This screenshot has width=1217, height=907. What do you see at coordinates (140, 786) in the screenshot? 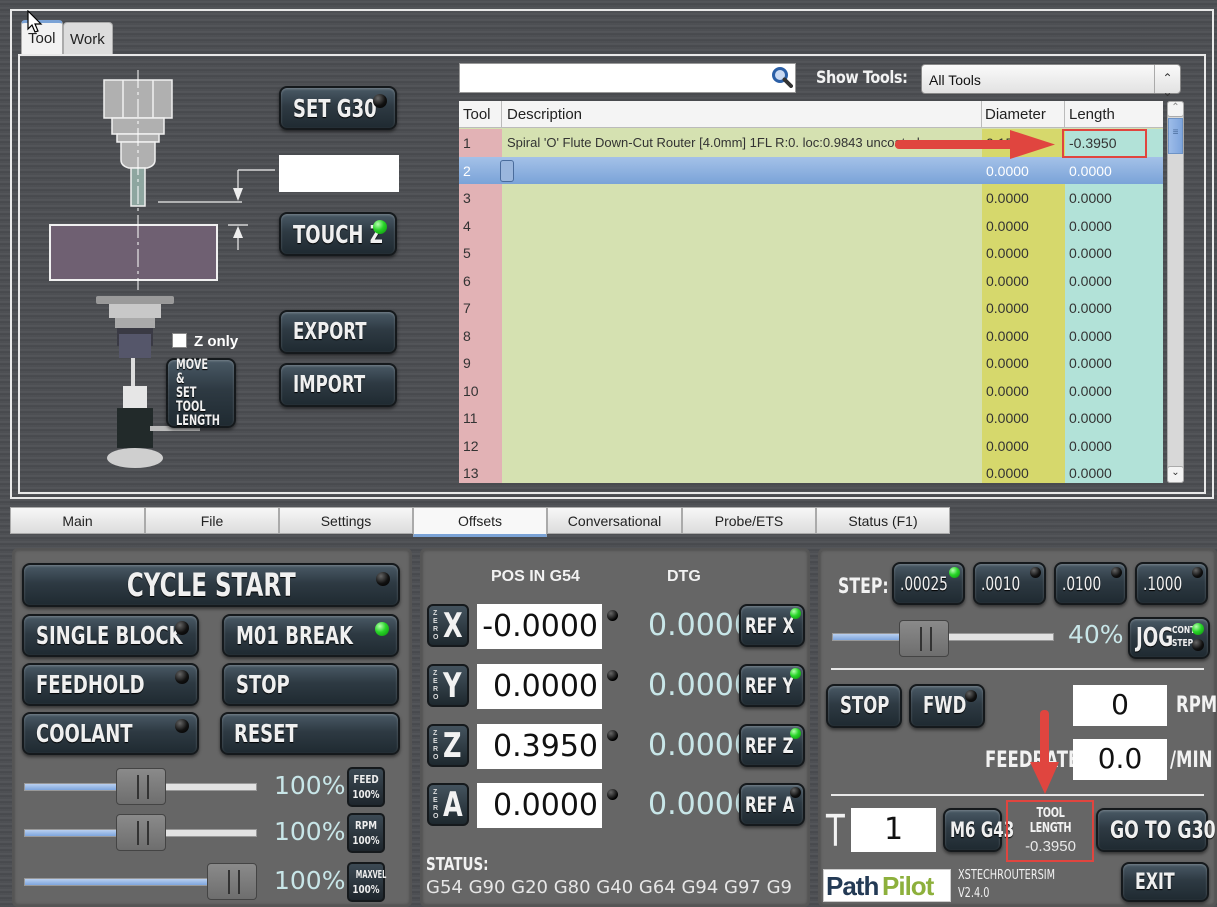
I see `feed-override-thumb` at bounding box center [140, 786].